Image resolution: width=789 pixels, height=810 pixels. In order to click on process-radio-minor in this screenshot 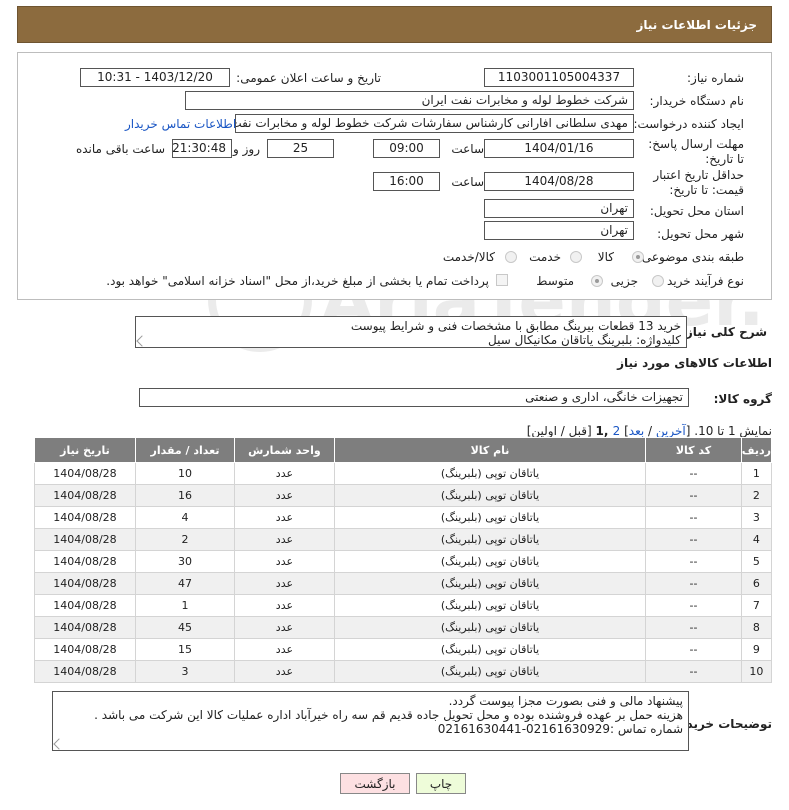, I will do `click(658, 281)`.